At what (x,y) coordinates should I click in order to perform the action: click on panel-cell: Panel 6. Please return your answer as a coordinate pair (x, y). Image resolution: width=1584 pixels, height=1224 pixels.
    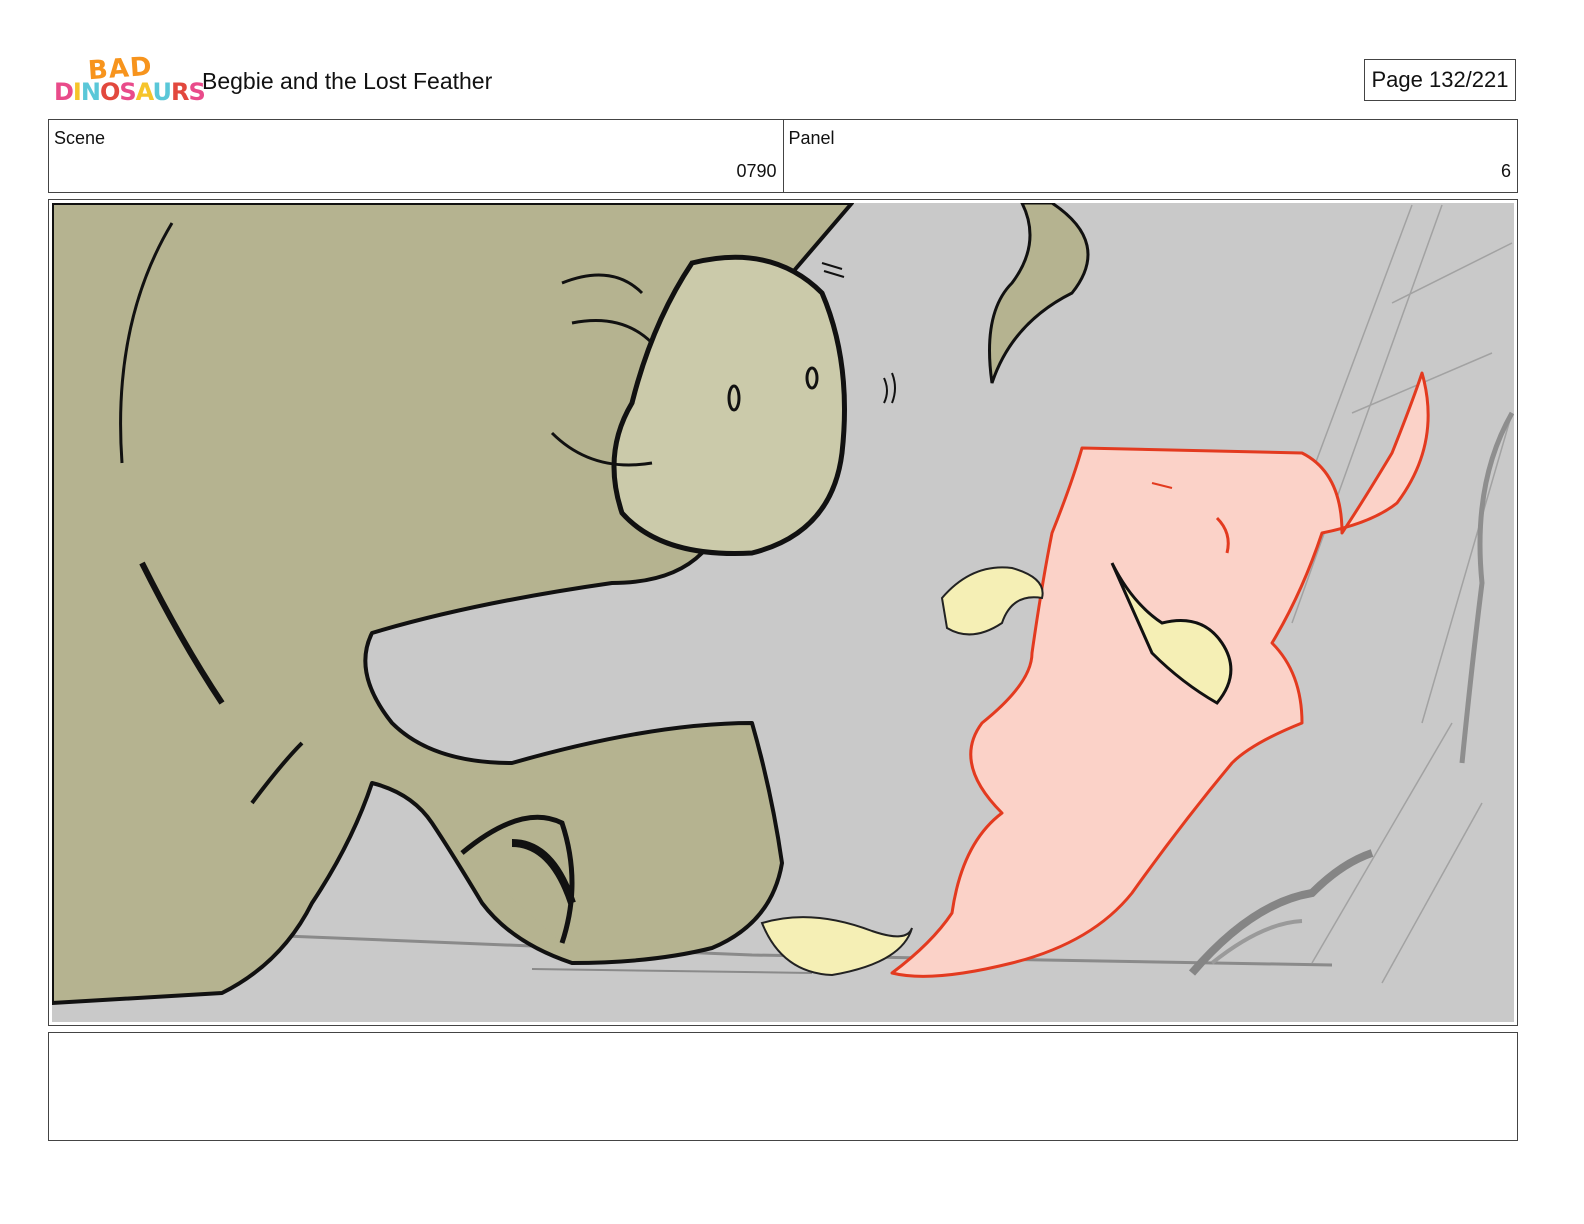
    Looking at the image, I should click on (1150, 156).